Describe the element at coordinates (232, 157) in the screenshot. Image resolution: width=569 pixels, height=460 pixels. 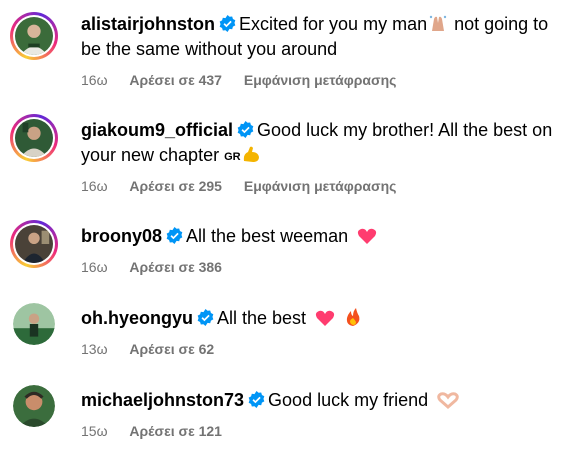
I see `flag-icon: GR` at that location.